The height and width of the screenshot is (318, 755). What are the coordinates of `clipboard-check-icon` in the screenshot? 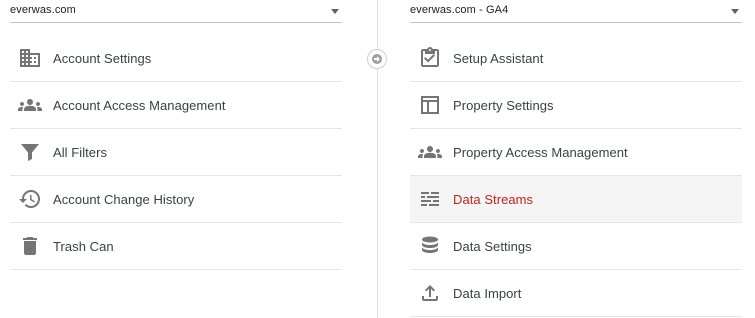 It's located at (430, 58).